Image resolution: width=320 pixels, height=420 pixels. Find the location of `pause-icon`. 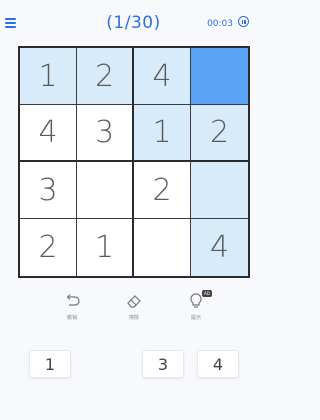

pause-icon is located at coordinates (243, 21).